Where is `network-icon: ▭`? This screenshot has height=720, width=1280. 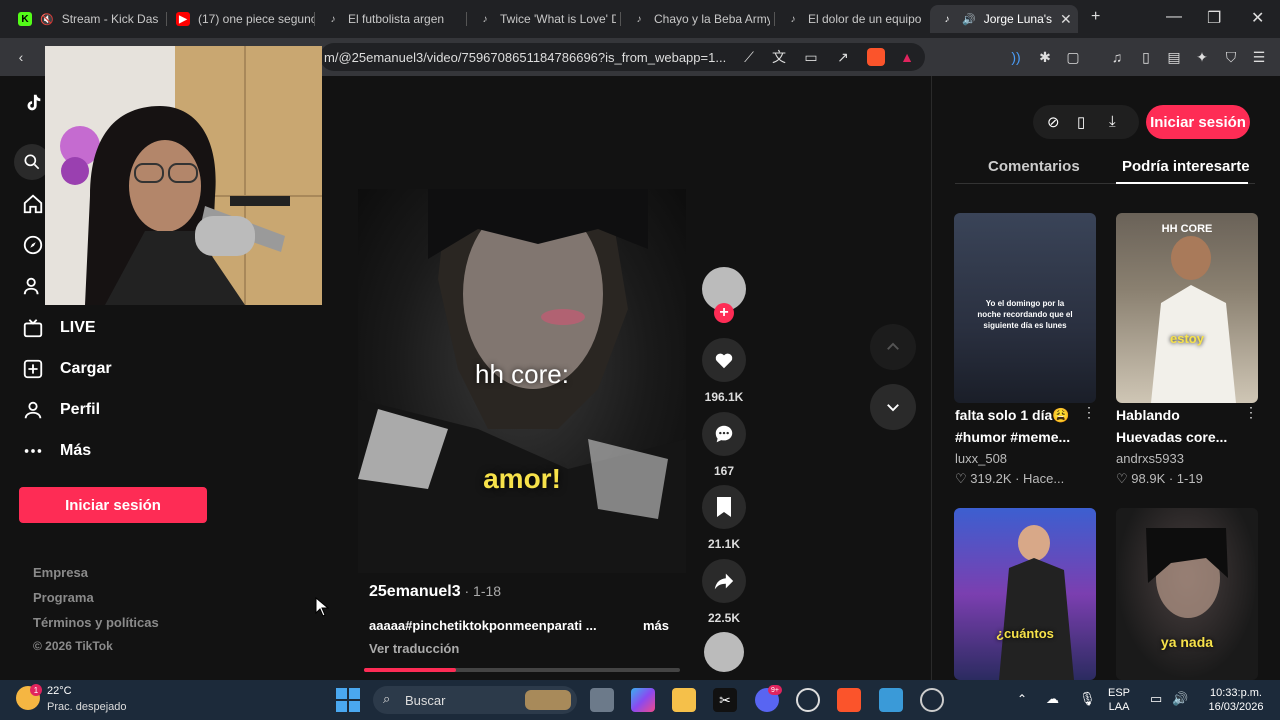
network-icon: ▭ is located at coordinates (1156, 699).